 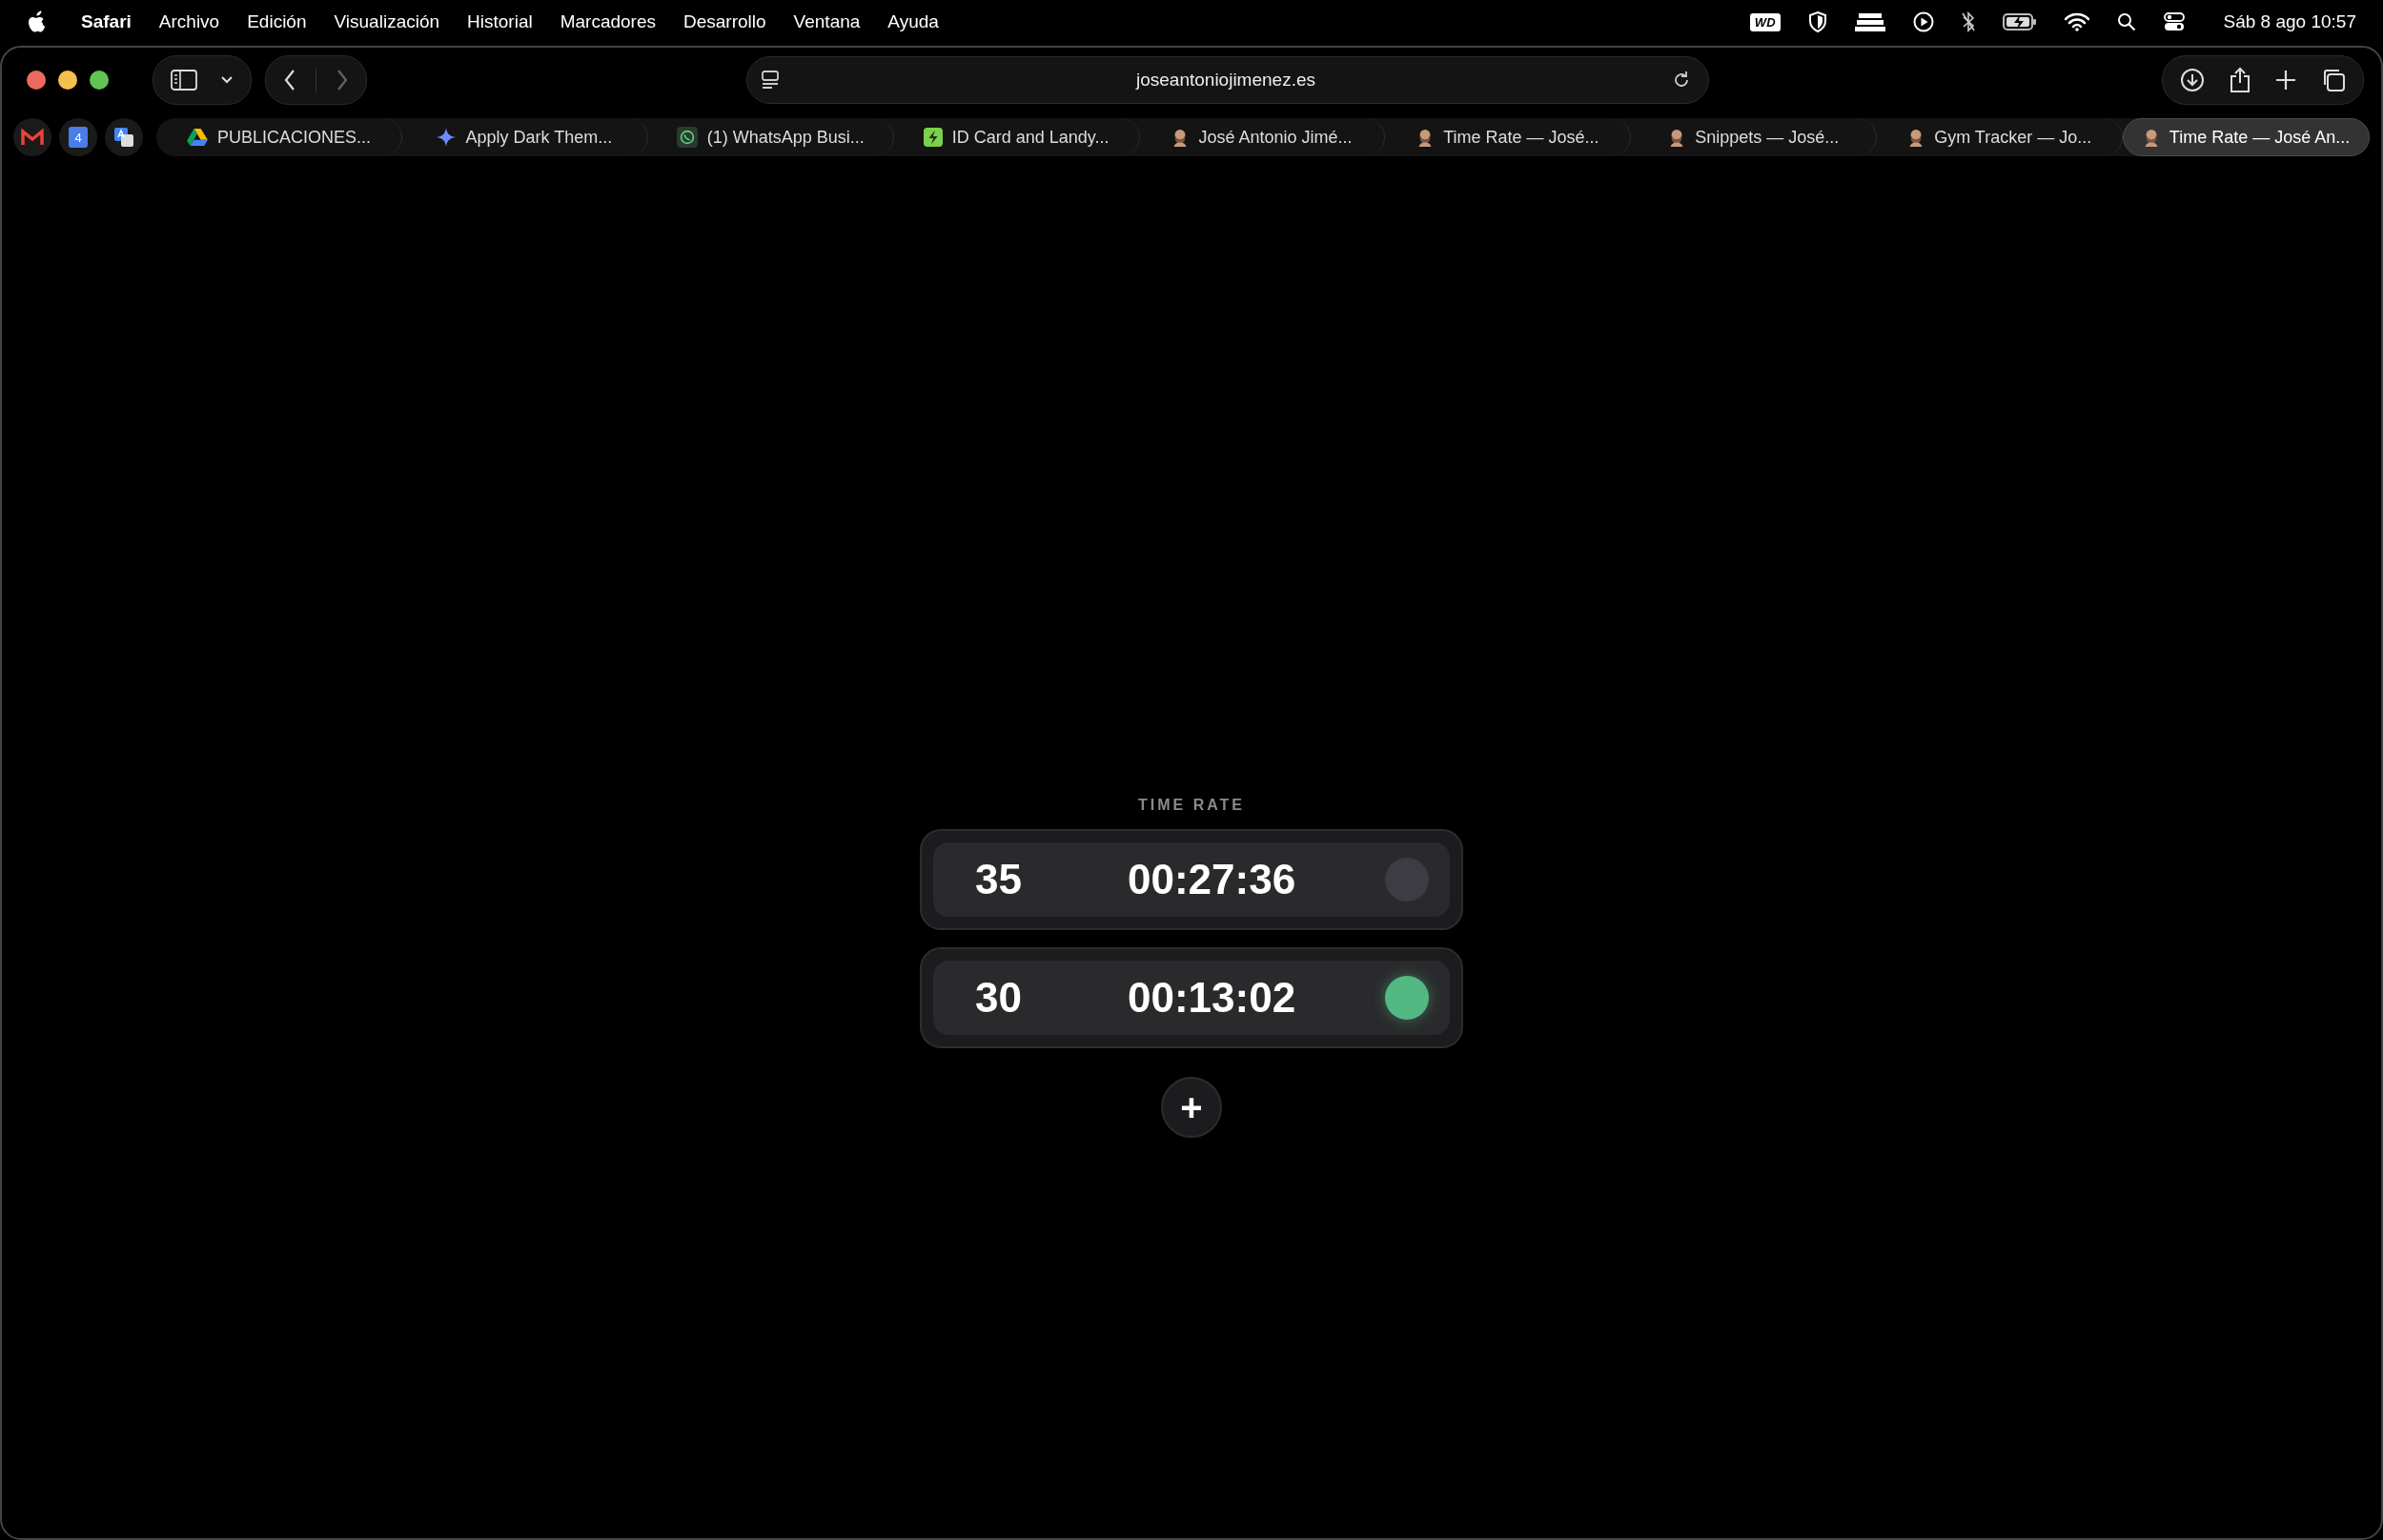 What do you see at coordinates (2076, 21) in the screenshot?
I see `wifi-icon` at bounding box center [2076, 21].